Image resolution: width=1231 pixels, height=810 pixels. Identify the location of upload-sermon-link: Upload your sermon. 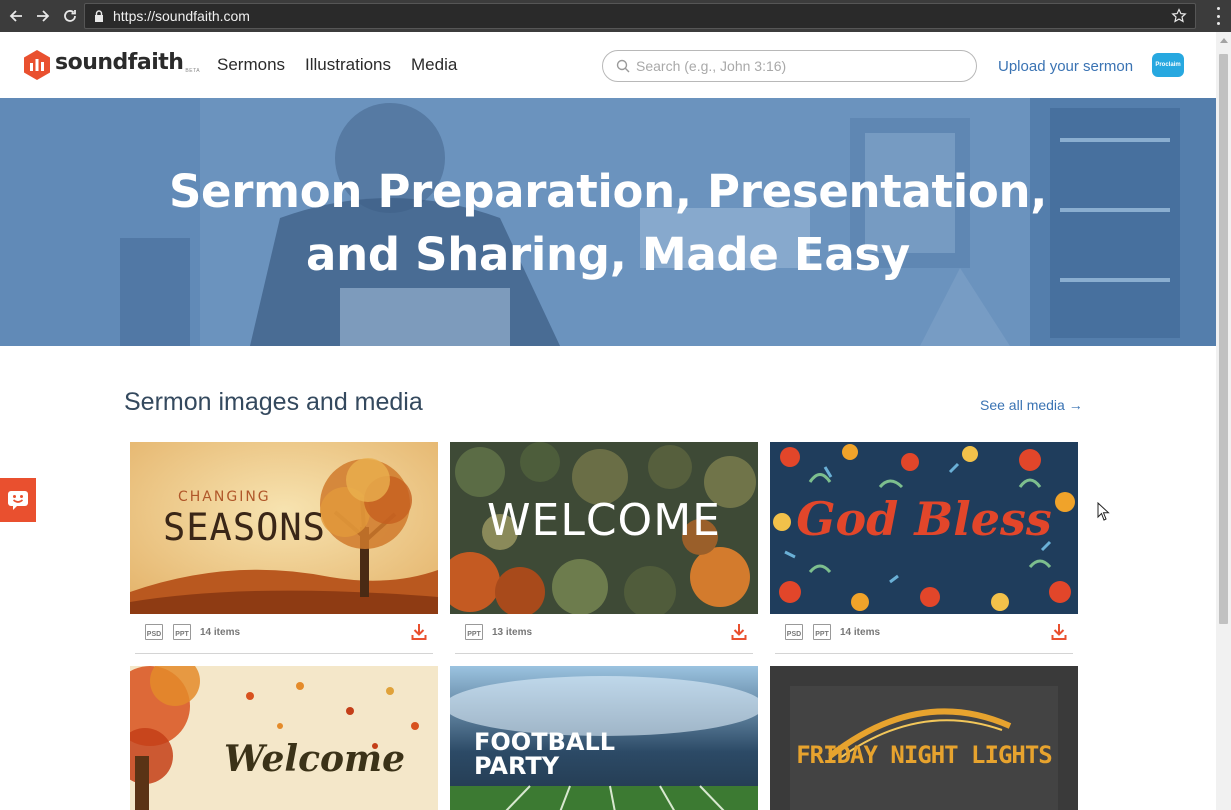
(1065, 66).